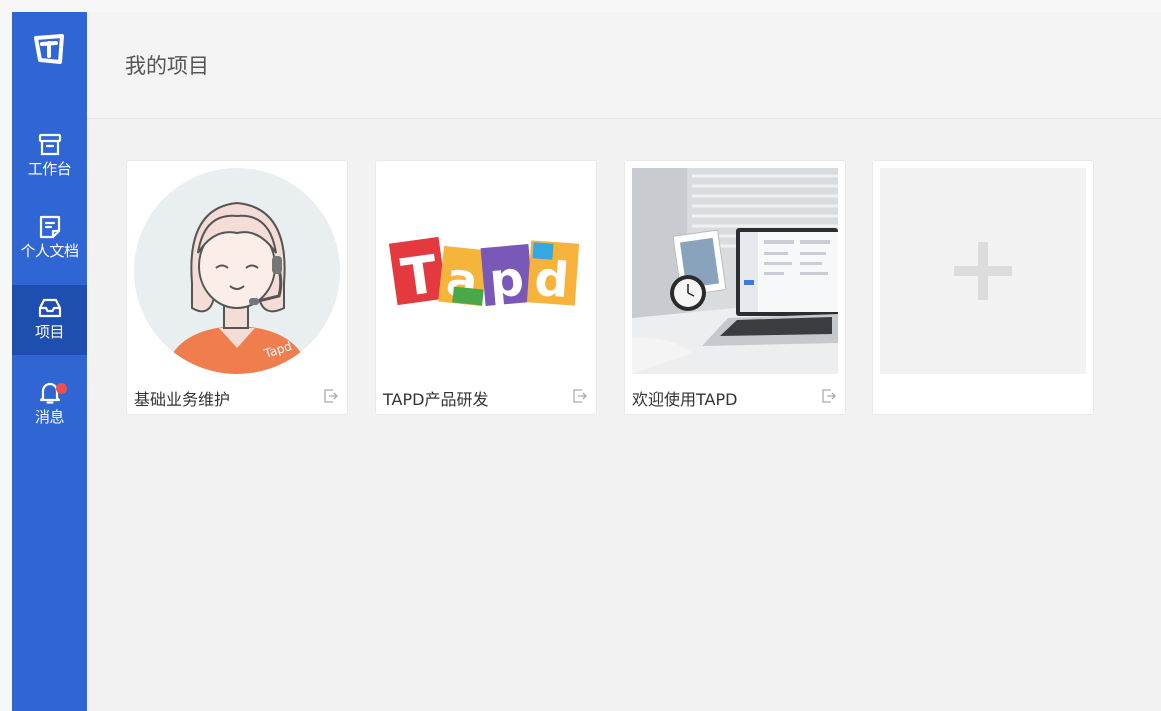  Describe the element at coordinates (49, 405) in the screenshot. I see `sidebar-item-messages: 消息` at that location.